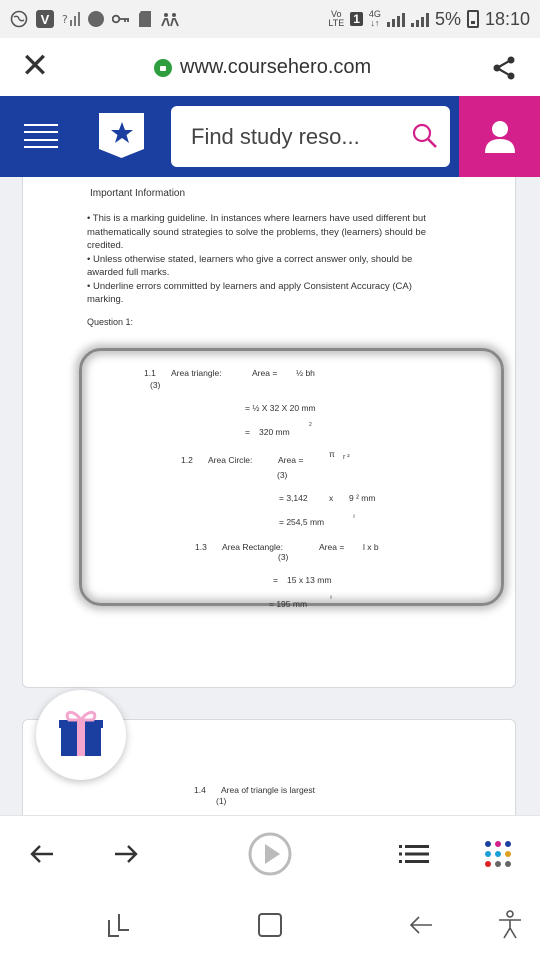 The width and height of the screenshot is (540, 960). I want to click on sim-indicator: 1, so click(356, 19).